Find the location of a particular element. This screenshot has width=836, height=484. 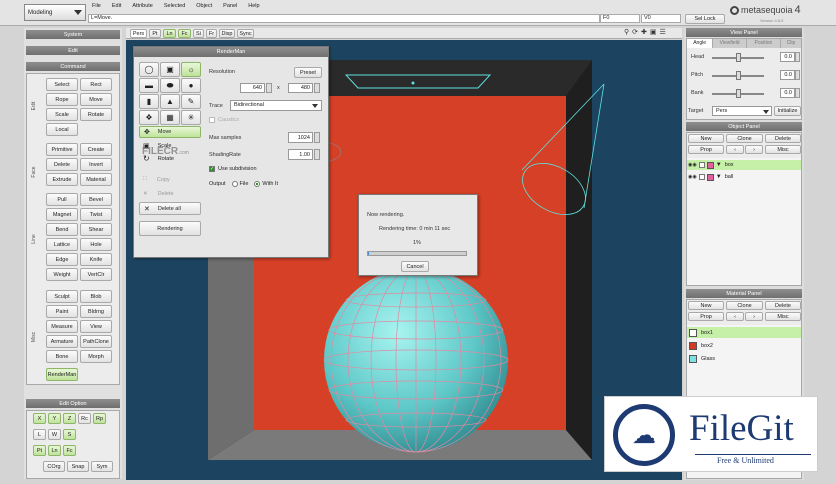

tab-angle: Angle is located at coordinates (700, 43).